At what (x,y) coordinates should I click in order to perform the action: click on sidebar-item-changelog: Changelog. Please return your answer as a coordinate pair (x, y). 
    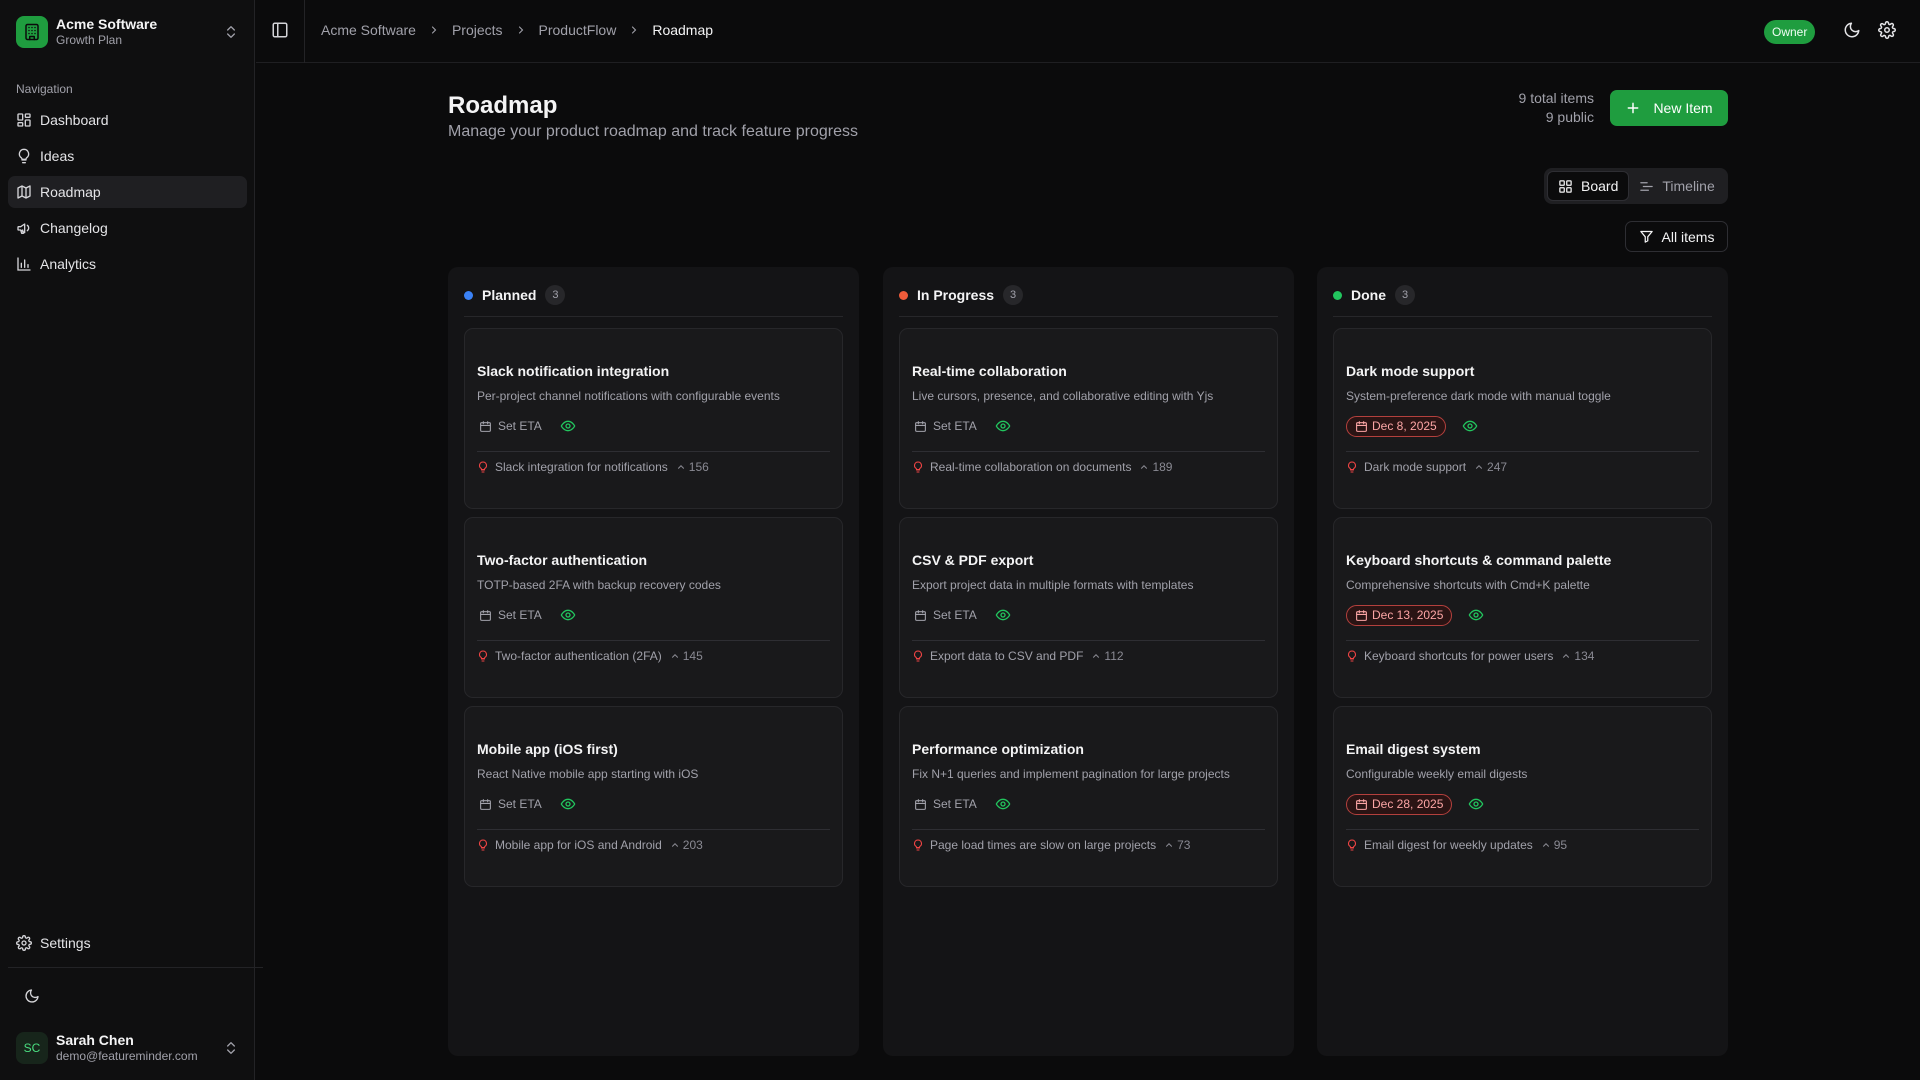
    Looking at the image, I should click on (127, 228).